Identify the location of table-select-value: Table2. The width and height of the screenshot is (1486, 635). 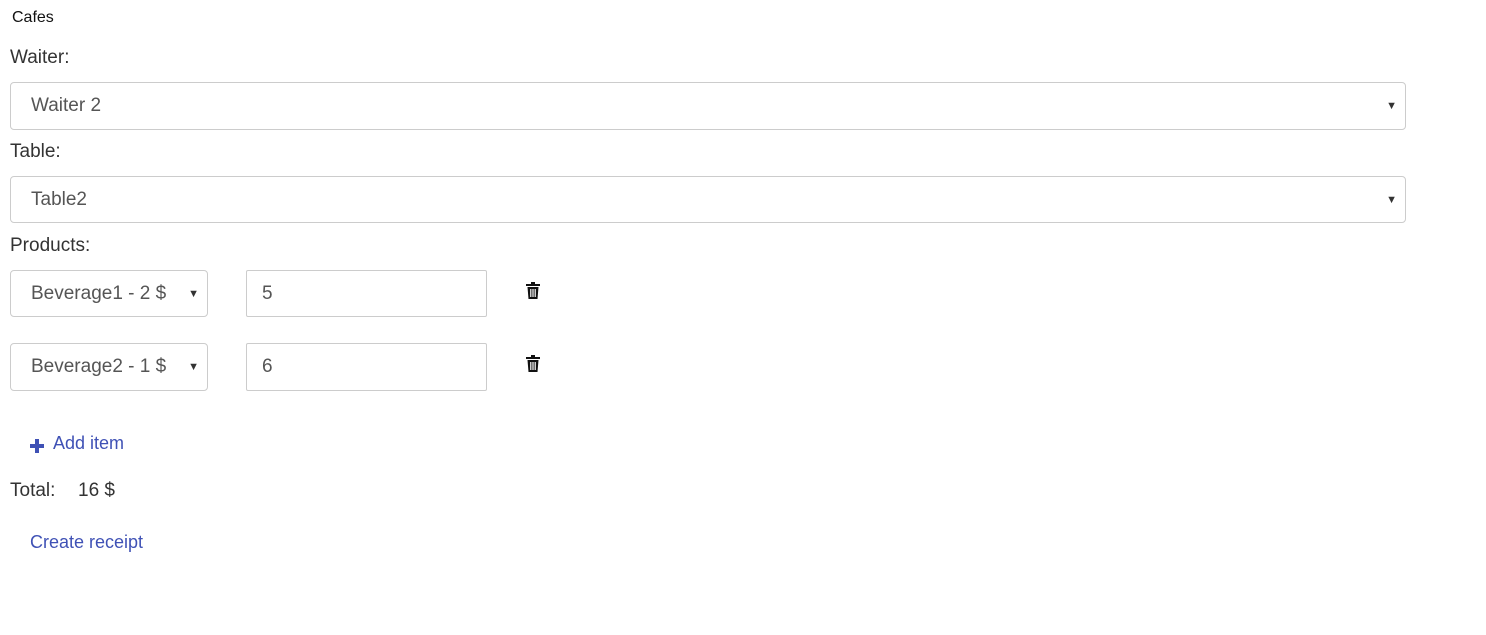
(59, 199).